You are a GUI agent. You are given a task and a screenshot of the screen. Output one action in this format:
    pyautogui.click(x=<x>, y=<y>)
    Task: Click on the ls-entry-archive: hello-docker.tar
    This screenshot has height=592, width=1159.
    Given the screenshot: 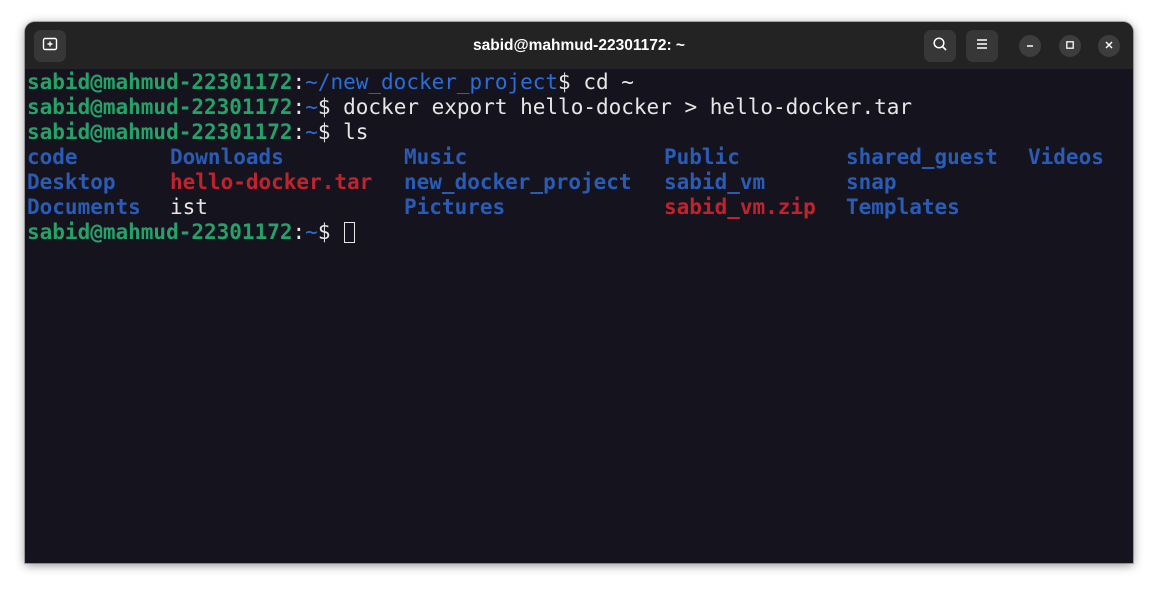 What is the action you would take?
    pyautogui.click(x=271, y=182)
    